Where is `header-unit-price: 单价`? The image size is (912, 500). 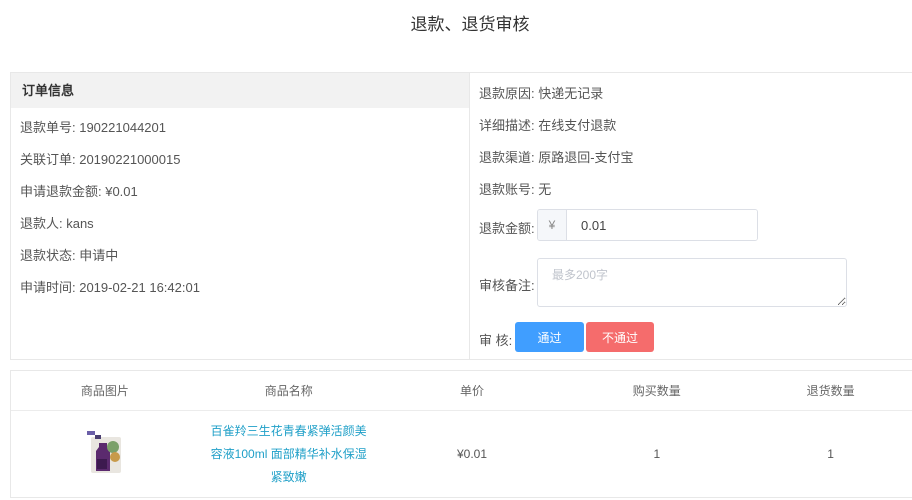 header-unit-price: 单价 is located at coordinates (471, 391).